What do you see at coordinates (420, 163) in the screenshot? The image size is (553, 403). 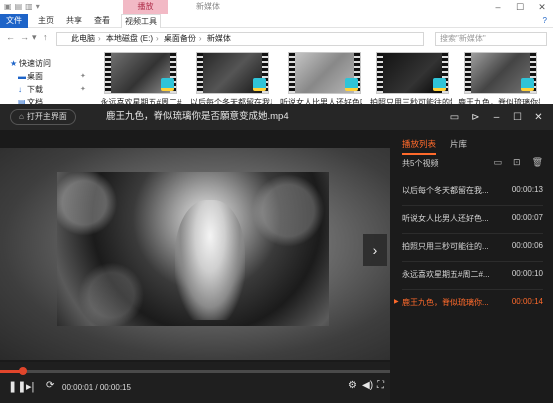 I see `playlist-count: 共5个视频` at bounding box center [420, 163].